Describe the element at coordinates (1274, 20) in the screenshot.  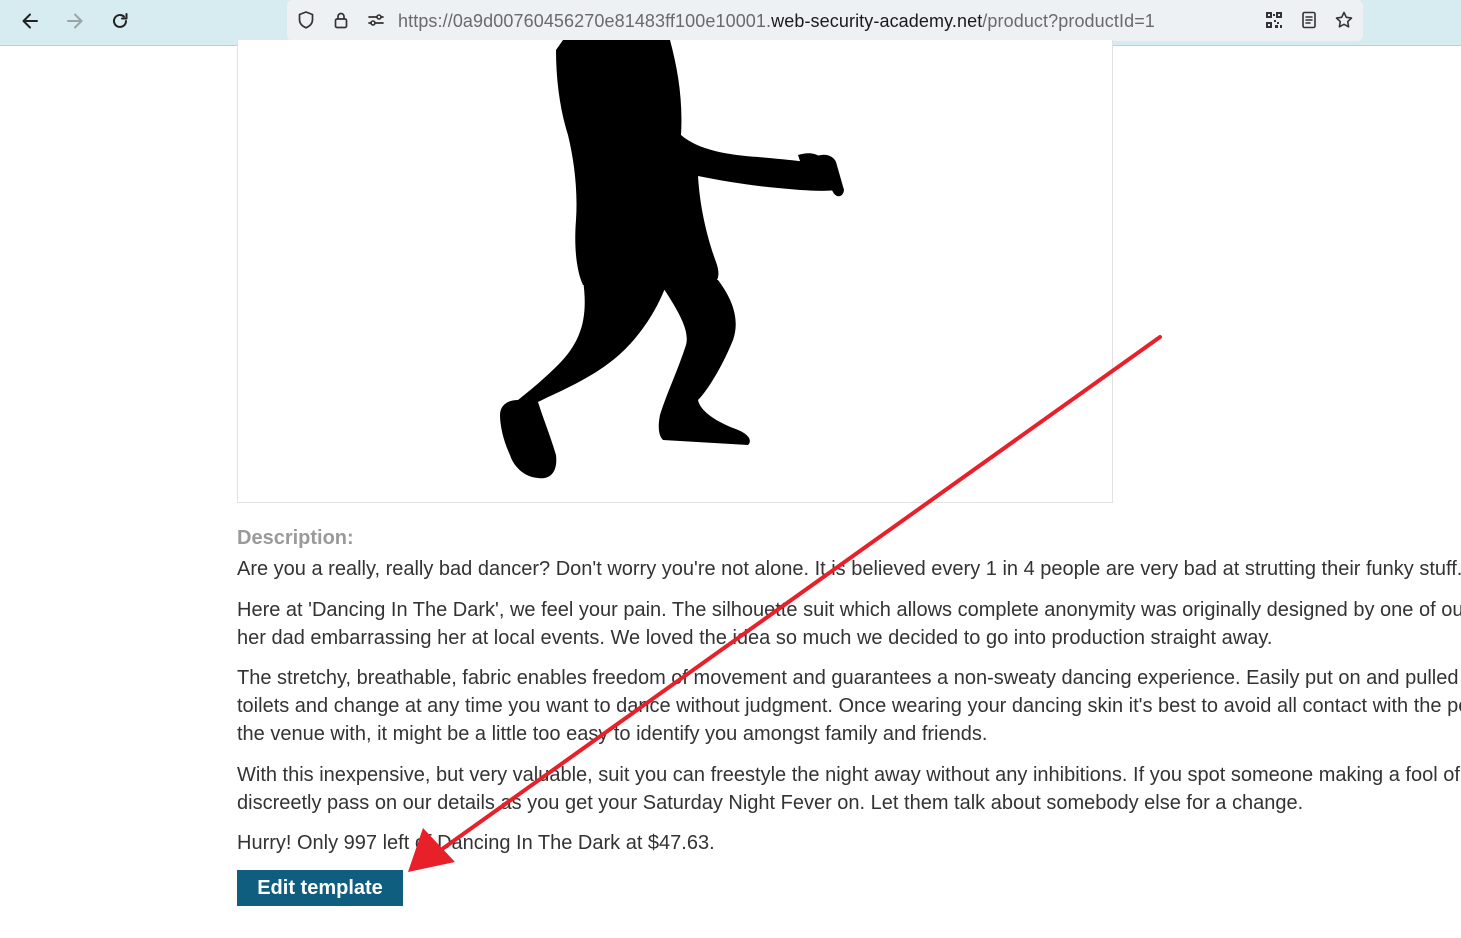
I see `qr-code-icon` at that location.